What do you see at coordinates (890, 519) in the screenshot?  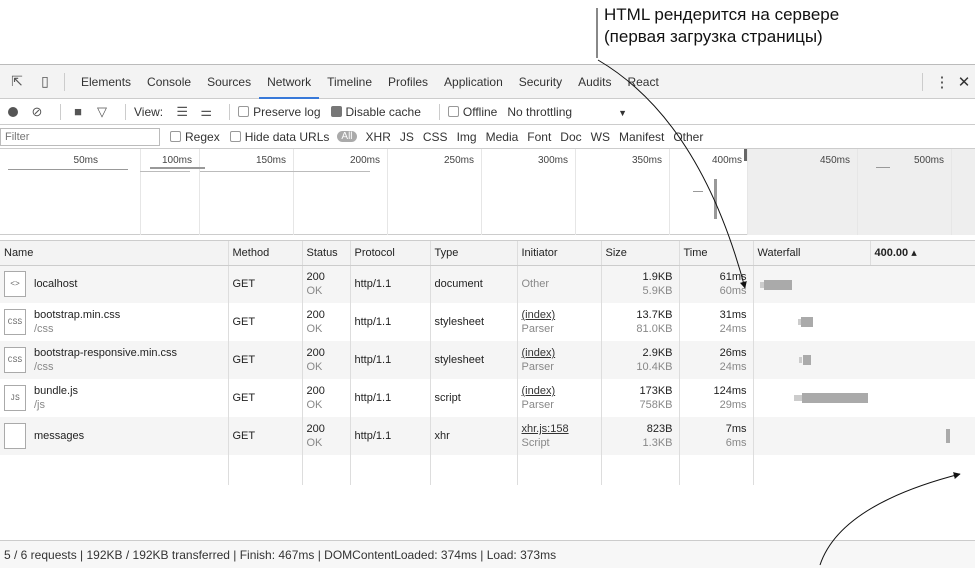 I see `annotation-arrow-to-messages` at bounding box center [890, 519].